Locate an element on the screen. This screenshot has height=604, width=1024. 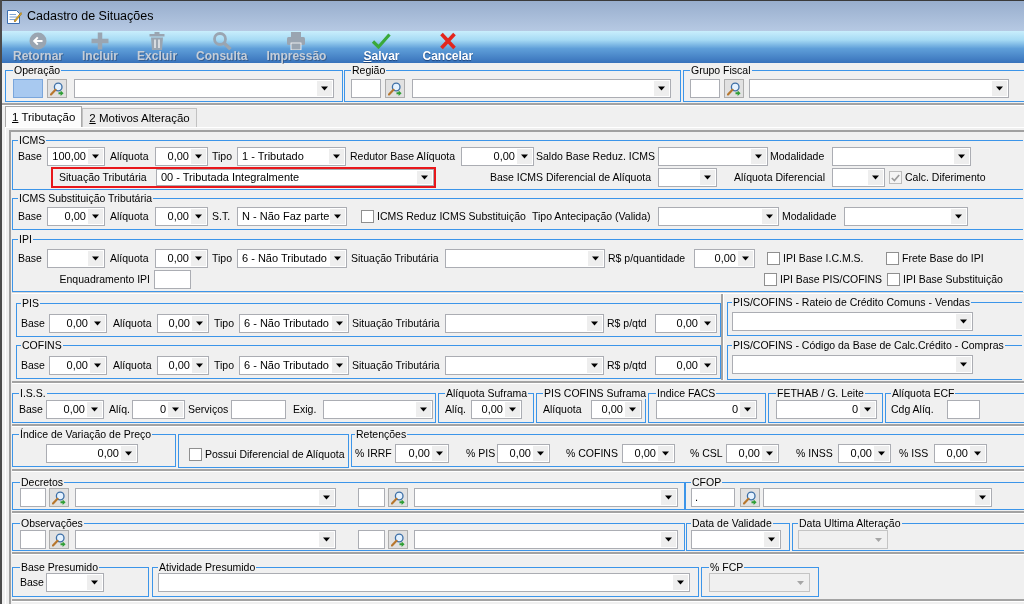
group-label: Alíquota Suframa is located at coordinates (487, 393).